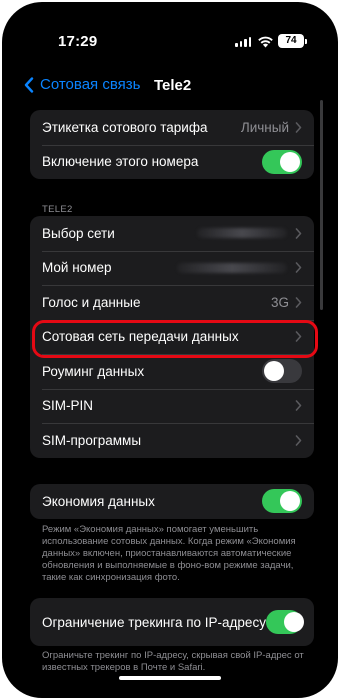 The width and height of the screenshot is (340, 700). Describe the element at coordinates (172, 302) in the screenshot. I see `row-voice-data: Голос и данные 3G` at that location.